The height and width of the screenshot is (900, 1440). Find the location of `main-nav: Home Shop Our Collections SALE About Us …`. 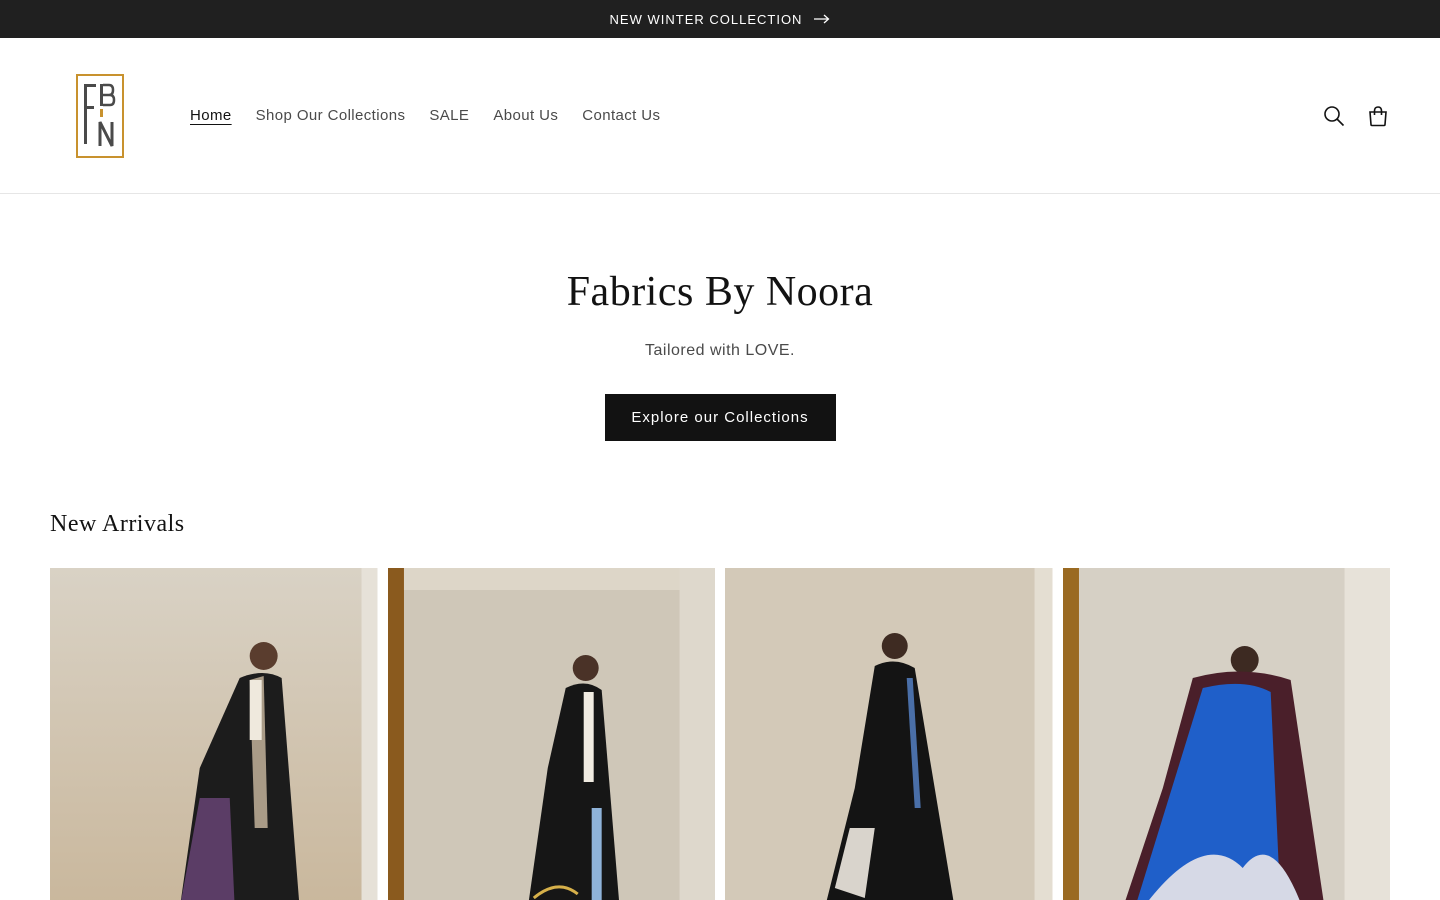

main-nav: Home Shop Our Collections SALE About Us … is located at coordinates (425, 116).